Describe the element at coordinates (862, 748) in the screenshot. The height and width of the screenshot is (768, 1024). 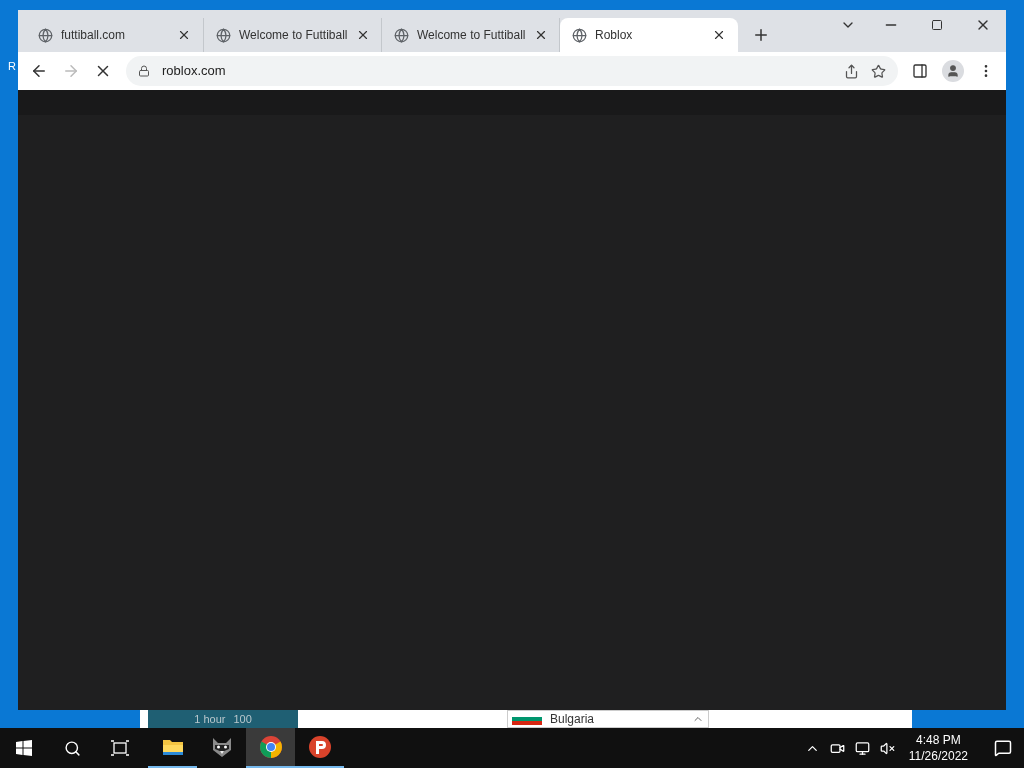
I see `network-icon` at that location.